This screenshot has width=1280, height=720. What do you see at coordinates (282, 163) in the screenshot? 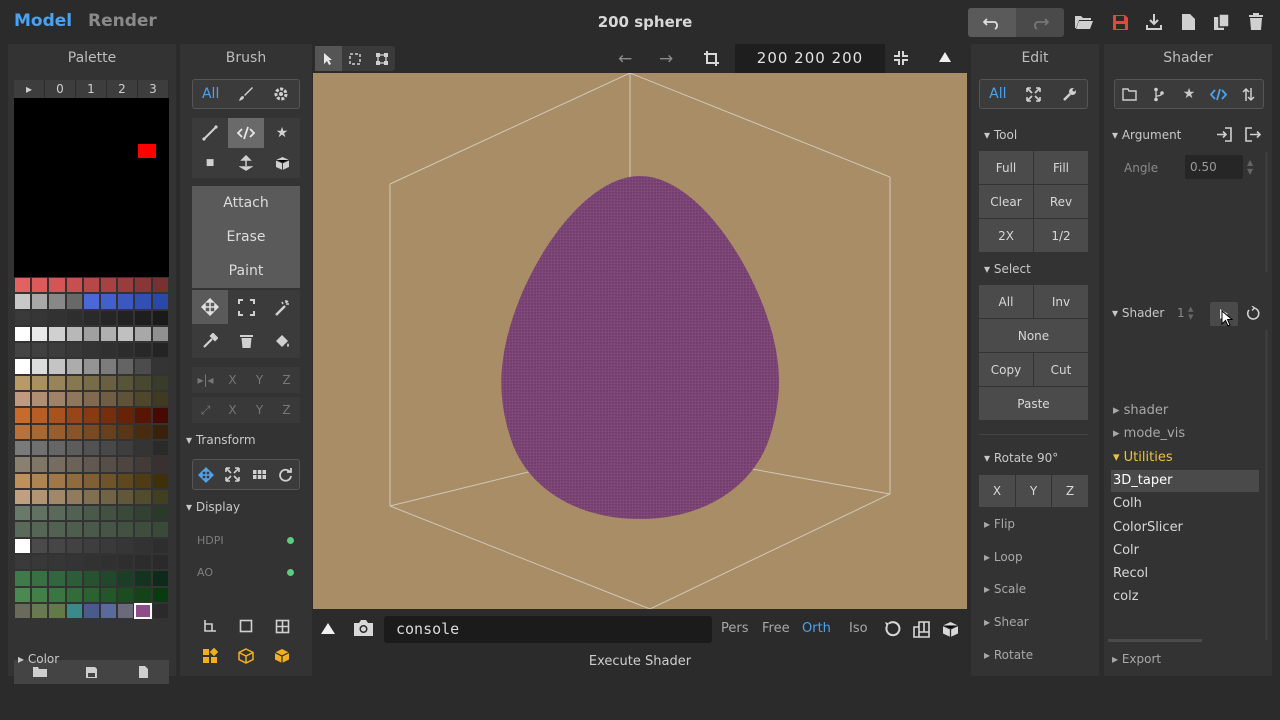
I see `cube-brush-button` at bounding box center [282, 163].